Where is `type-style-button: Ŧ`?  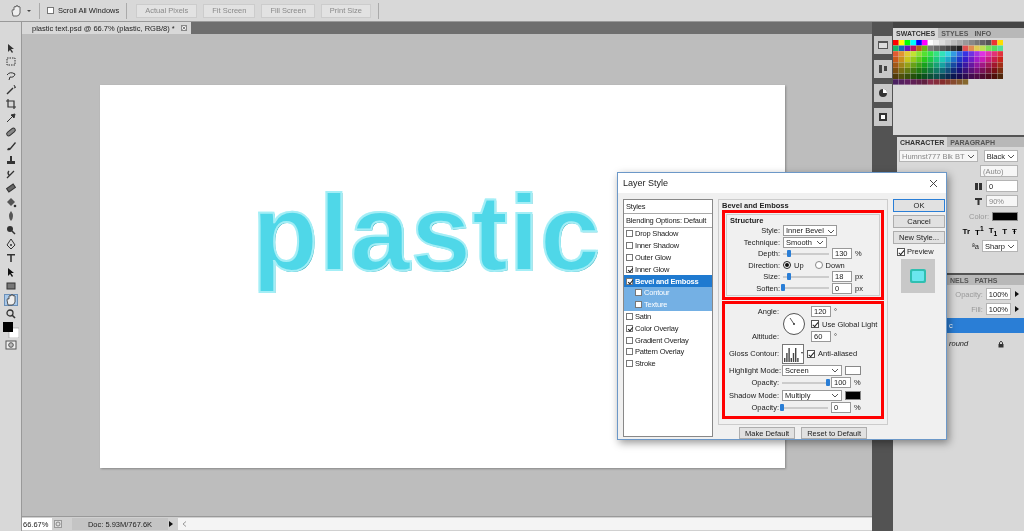 type-style-button: Ŧ is located at coordinates (1014, 231).